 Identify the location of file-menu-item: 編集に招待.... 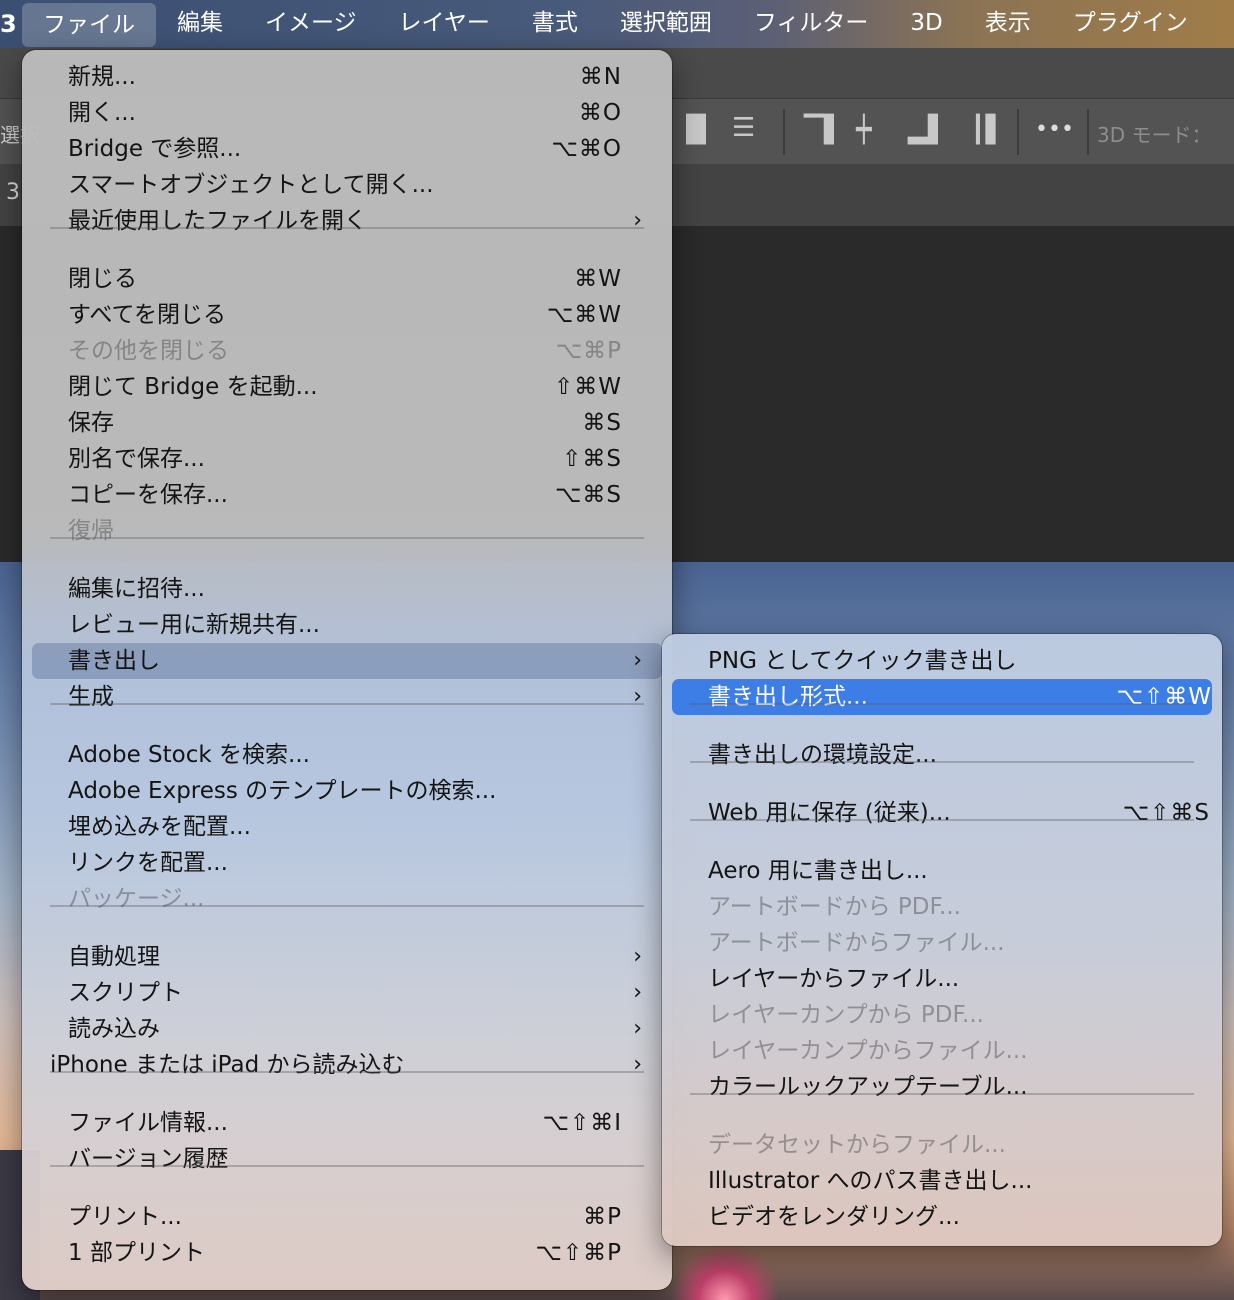
(347, 589).